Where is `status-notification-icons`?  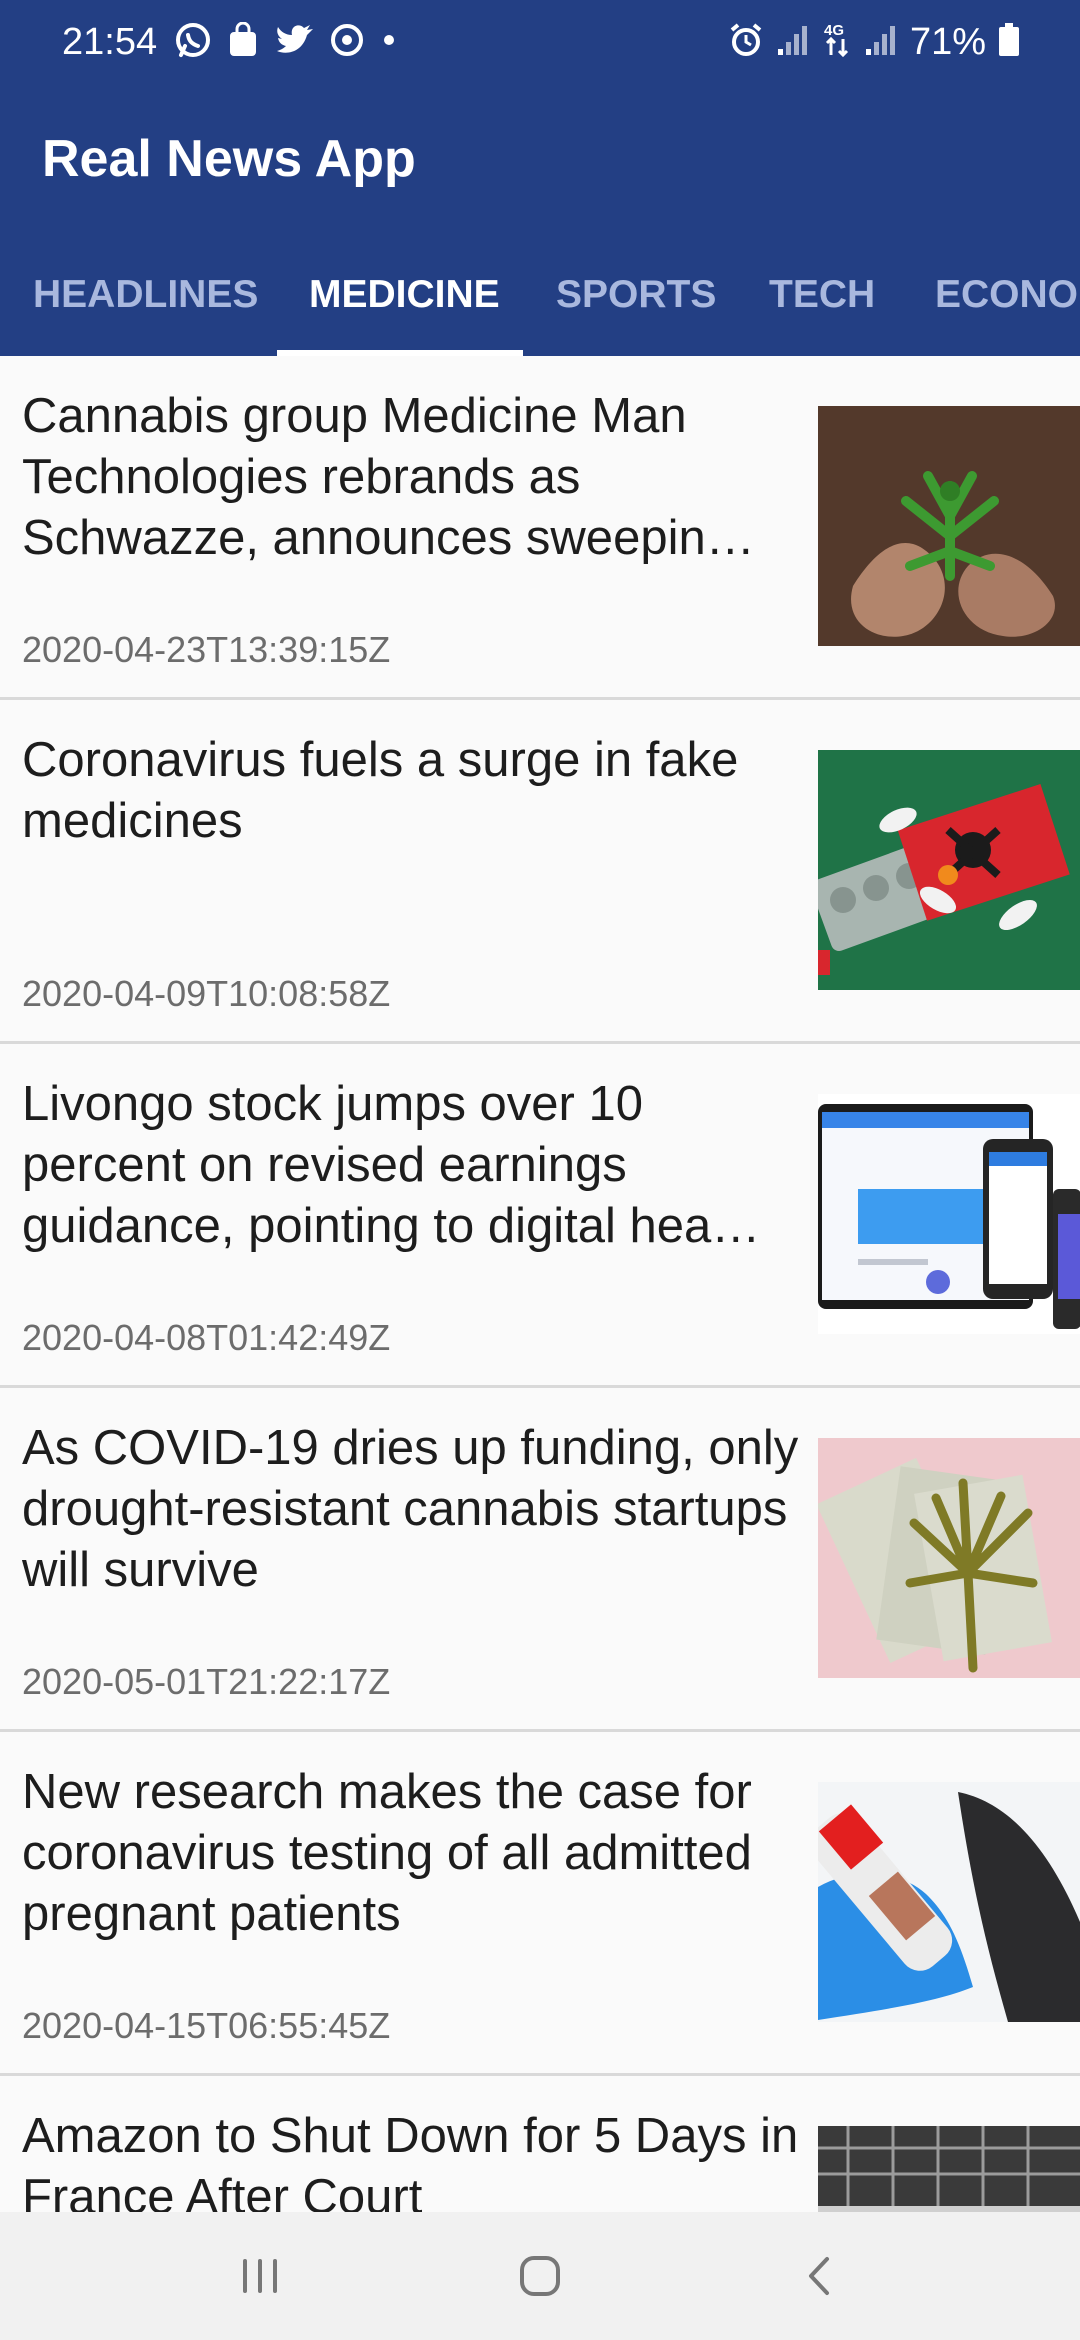 status-notification-icons is located at coordinates (286, 42).